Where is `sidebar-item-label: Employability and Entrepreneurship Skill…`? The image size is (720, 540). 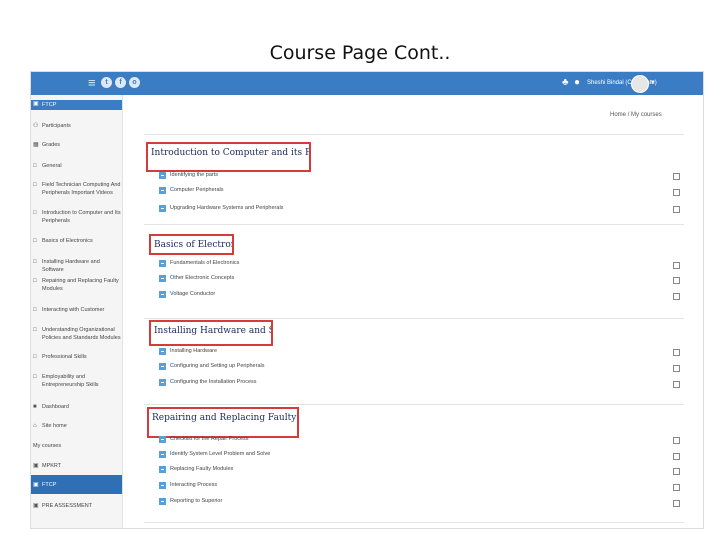 sidebar-item-label: Employability and Entrepreneurship Skill… is located at coordinates (70, 381).